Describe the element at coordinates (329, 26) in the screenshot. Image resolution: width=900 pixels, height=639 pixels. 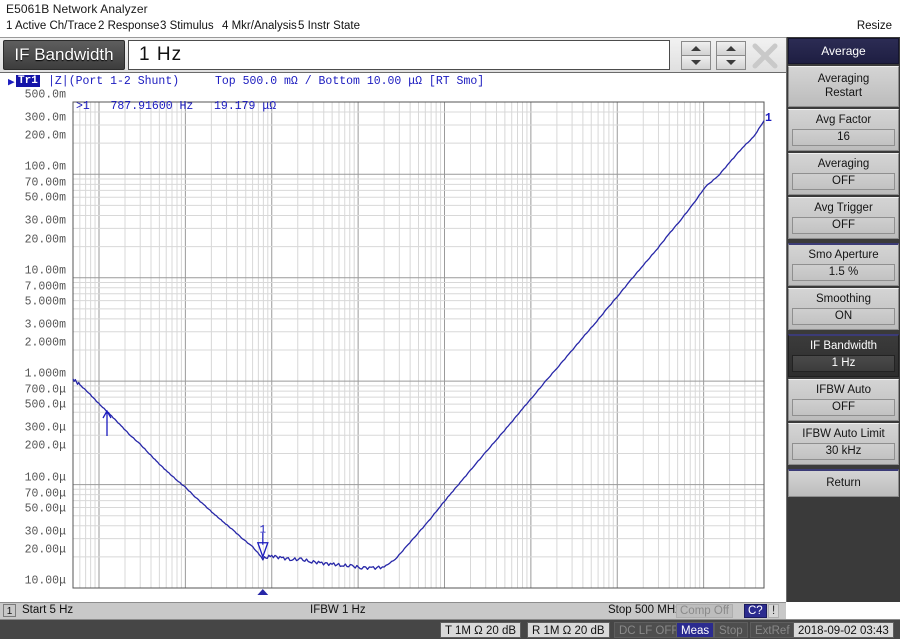
I see `menu-item-5: 5 Instr State` at that location.